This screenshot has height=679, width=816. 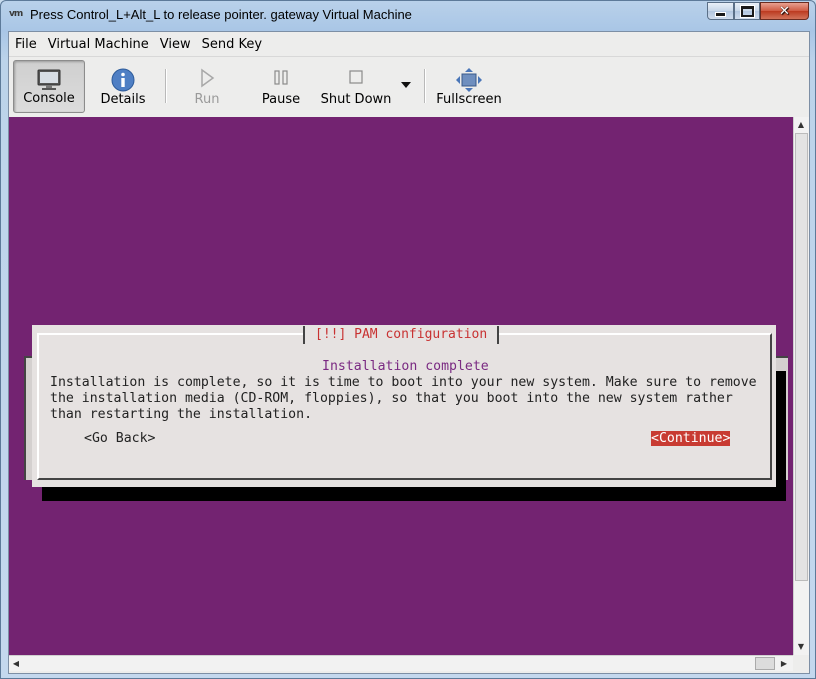 I want to click on horizontal-scrollbar: ◀ ▶, so click(x=401, y=663).